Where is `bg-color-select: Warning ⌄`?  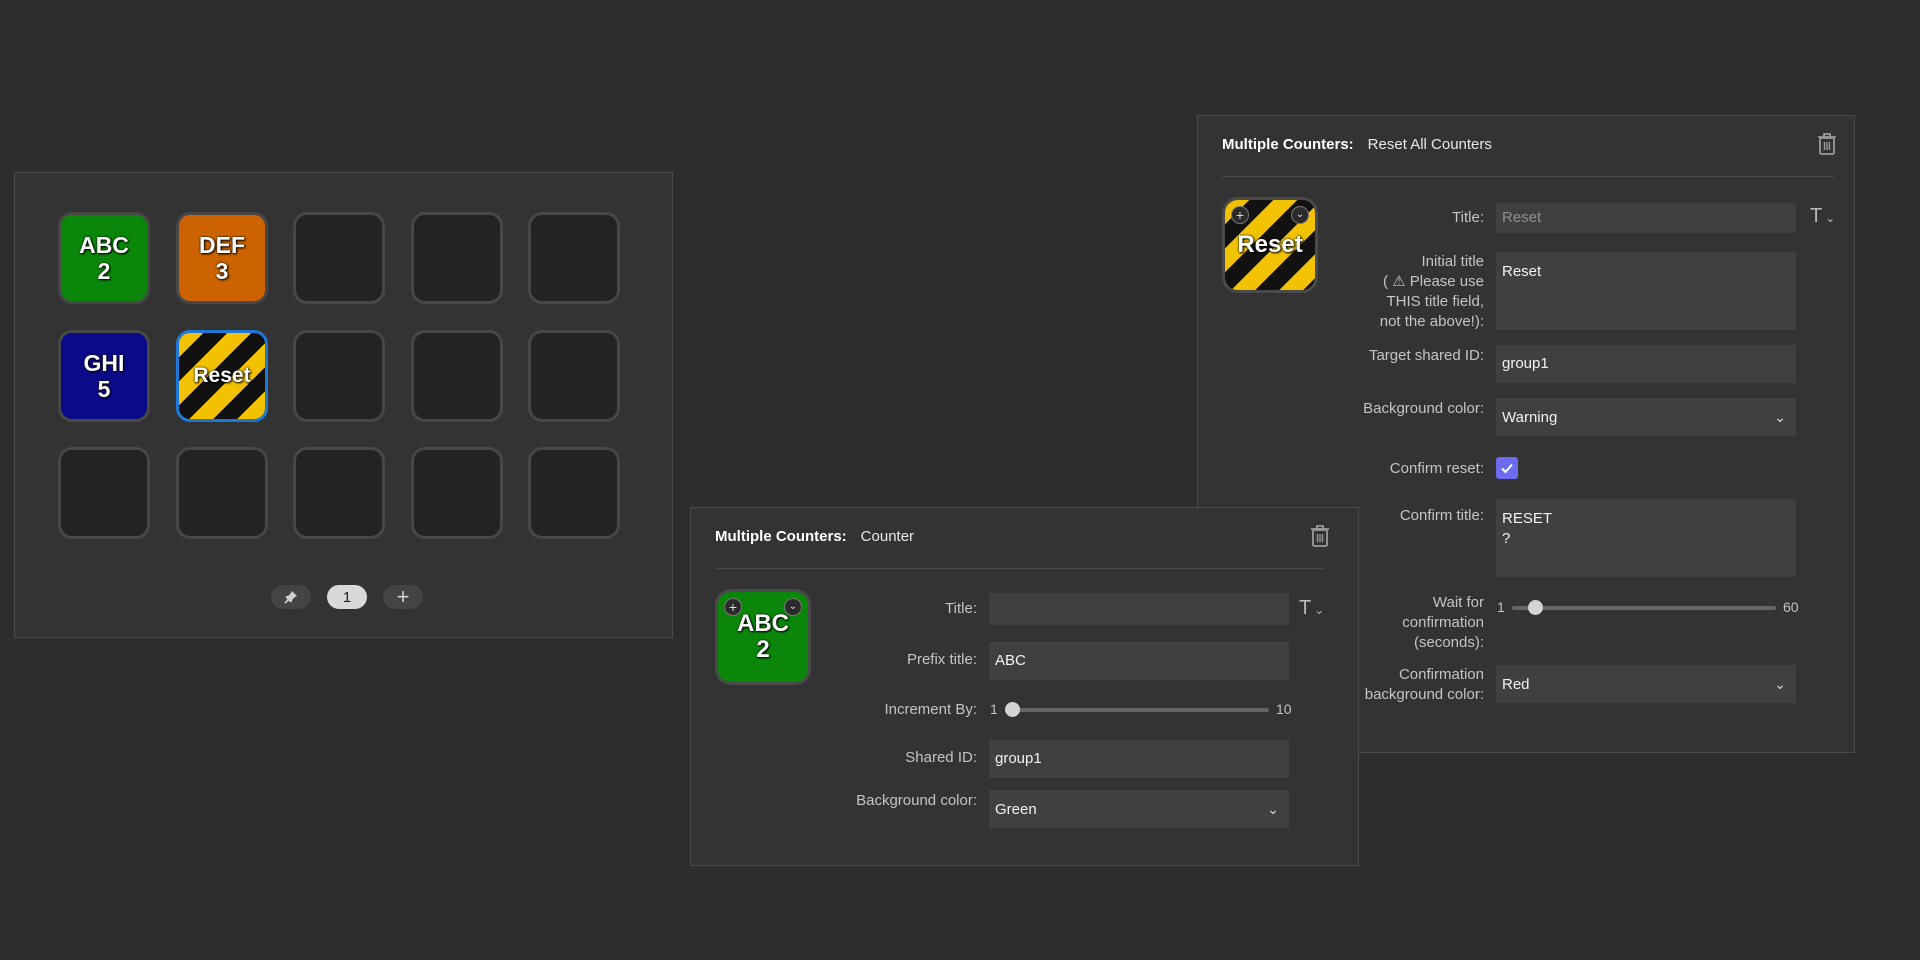
bg-color-select: Warning ⌄ is located at coordinates (1646, 417).